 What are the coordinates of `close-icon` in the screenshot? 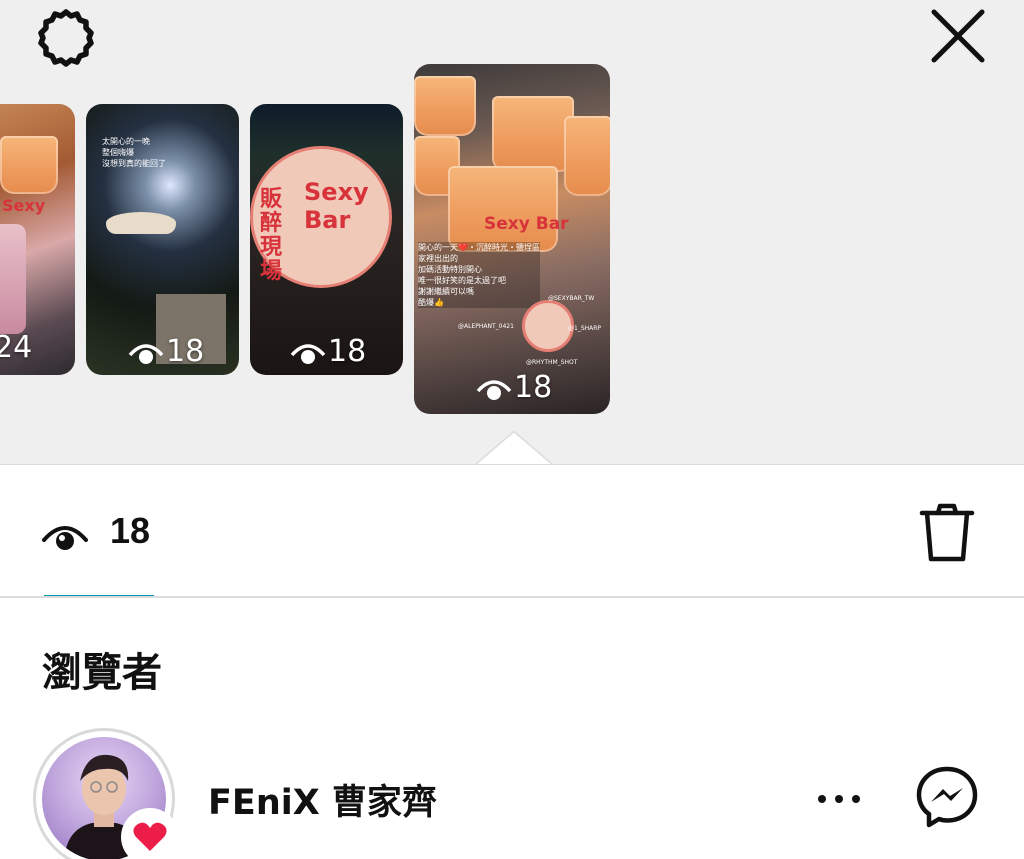 It's located at (958, 36).